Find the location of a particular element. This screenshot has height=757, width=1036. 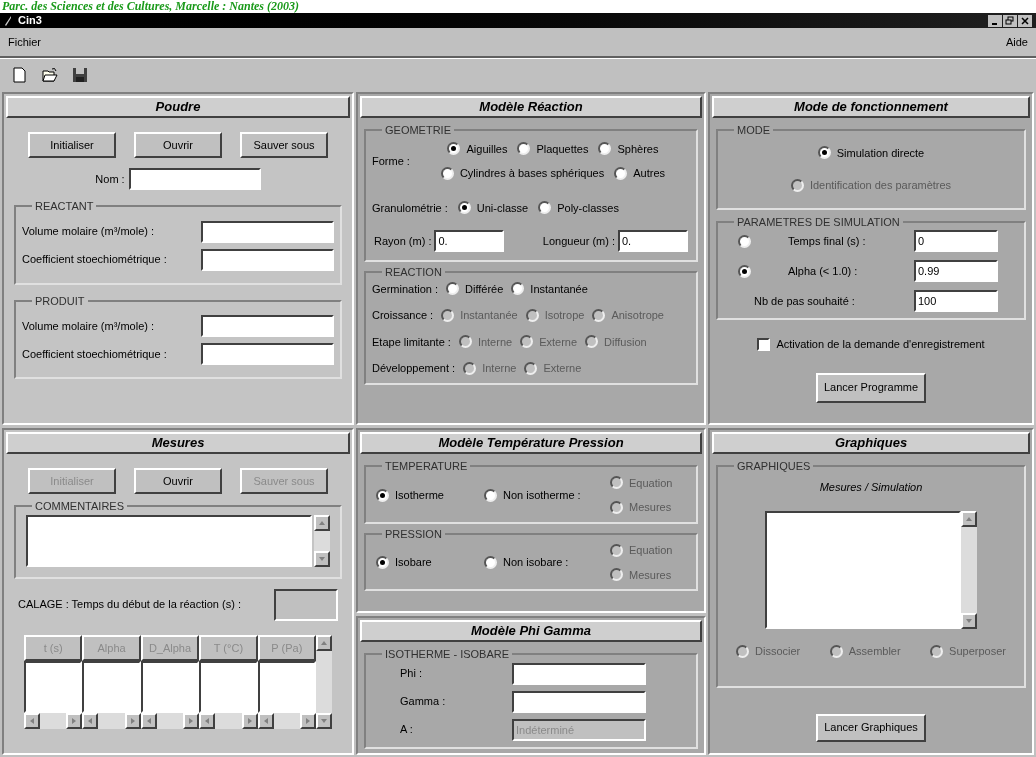

panel-title: Mode de fonctionnement is located at coordinates (871, 107).